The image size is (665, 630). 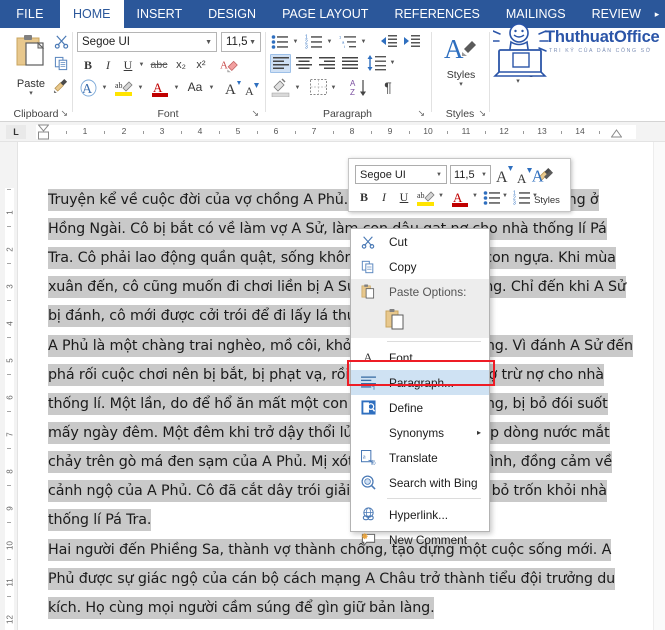 I want to click on styles-button: A Styles ▾, so click(x=461, y=60).